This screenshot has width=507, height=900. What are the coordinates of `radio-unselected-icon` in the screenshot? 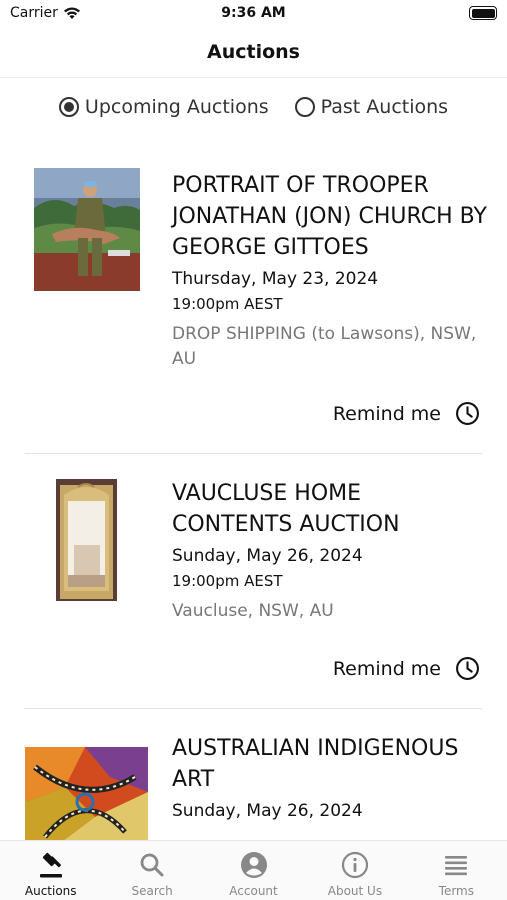 It's located at (304, 107).